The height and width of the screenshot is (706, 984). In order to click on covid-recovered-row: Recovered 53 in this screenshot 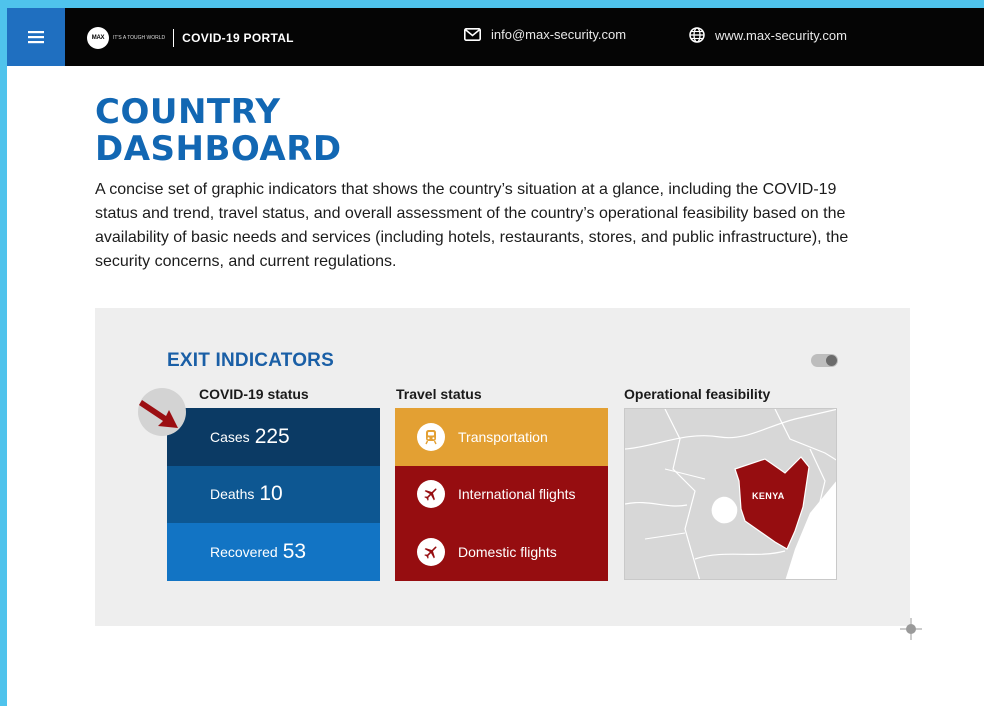, I will do `click(273, 552)`.